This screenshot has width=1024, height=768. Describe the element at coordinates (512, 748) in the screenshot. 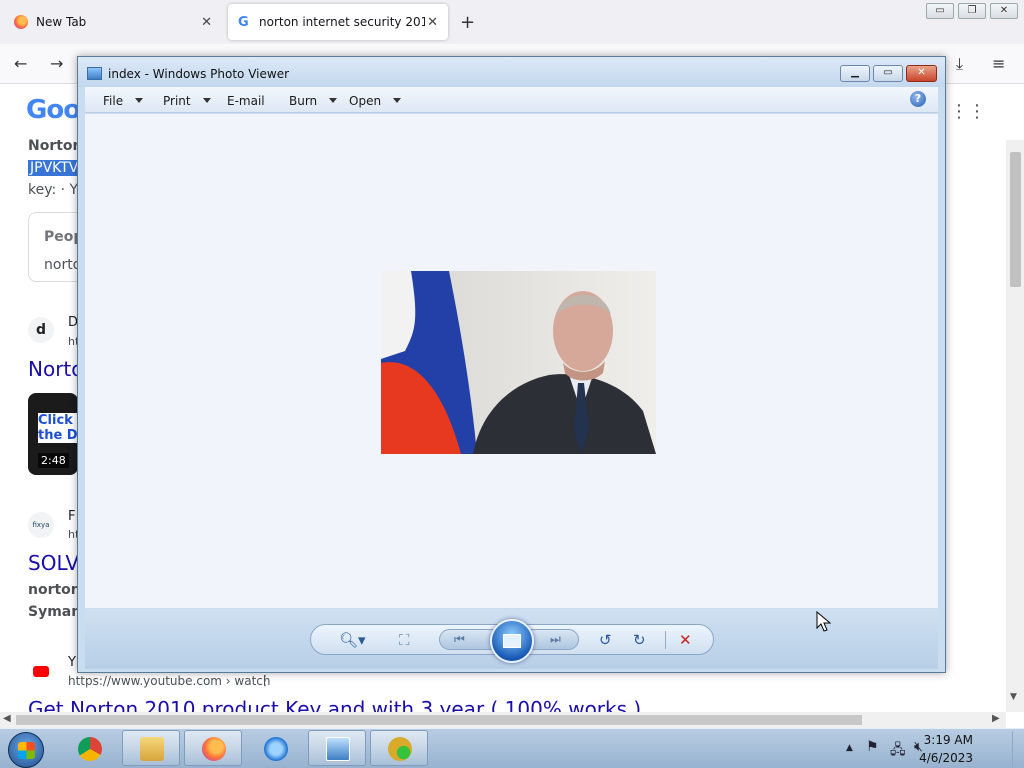

I see `windows-taskbar: ▲ ⚑ 🖧︎ 🔇︎ 3:19 AM 4/6/2023` at that location.